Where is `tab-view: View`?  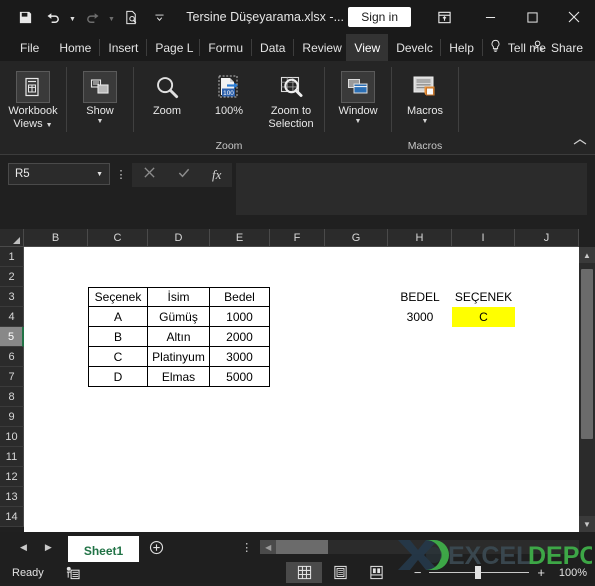
tab-view: View is located at coordinates (367, 47).